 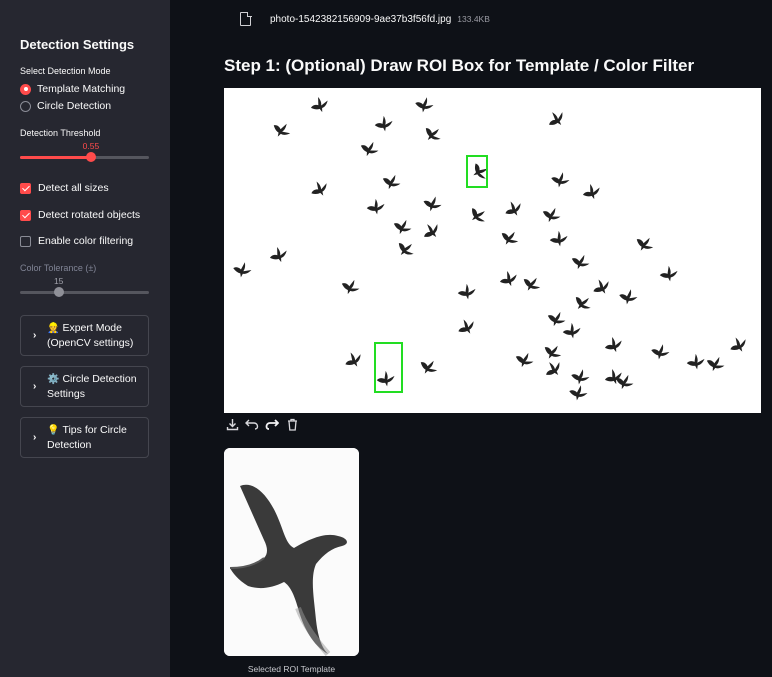 What do you see at coordinates (25, 106) in the screenshot?
I see `radio-unselected-icon` at bounding box center [25, 106].